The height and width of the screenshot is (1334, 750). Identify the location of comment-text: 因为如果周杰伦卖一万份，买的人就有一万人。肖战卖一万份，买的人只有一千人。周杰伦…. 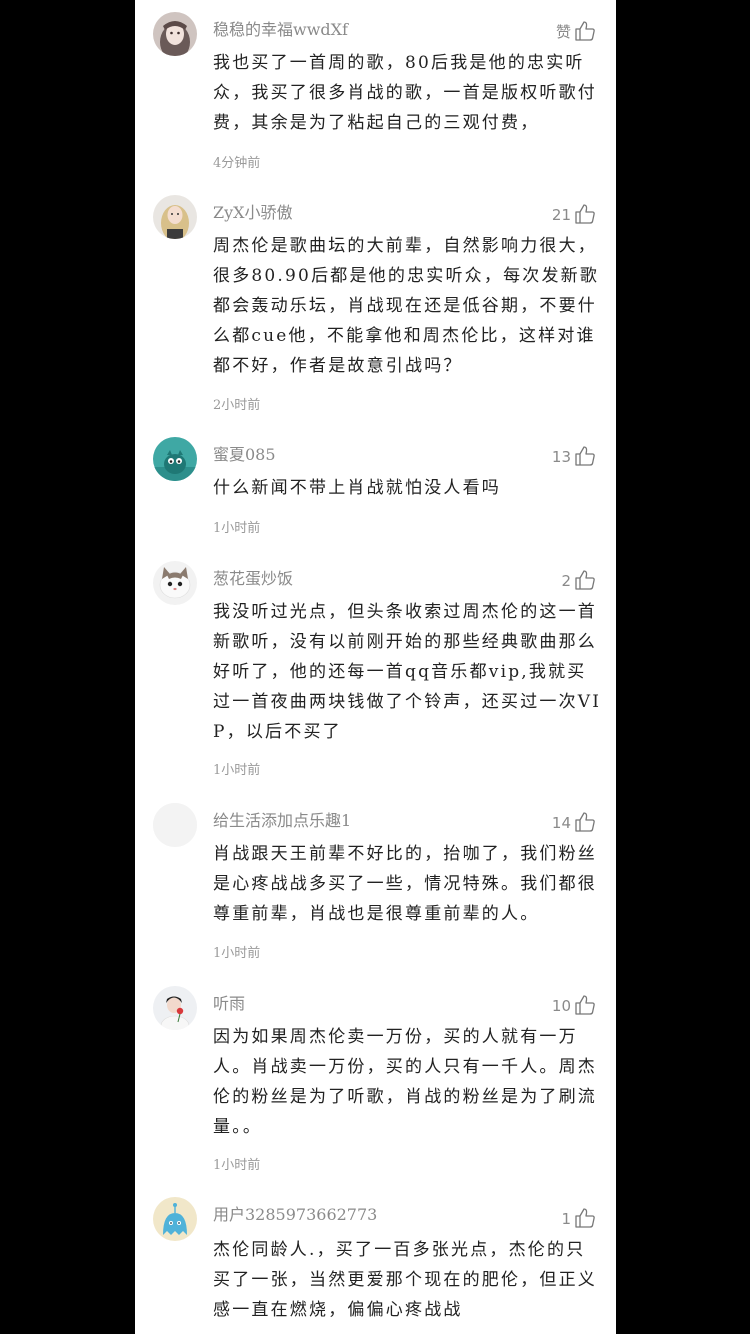
(405, 1082).